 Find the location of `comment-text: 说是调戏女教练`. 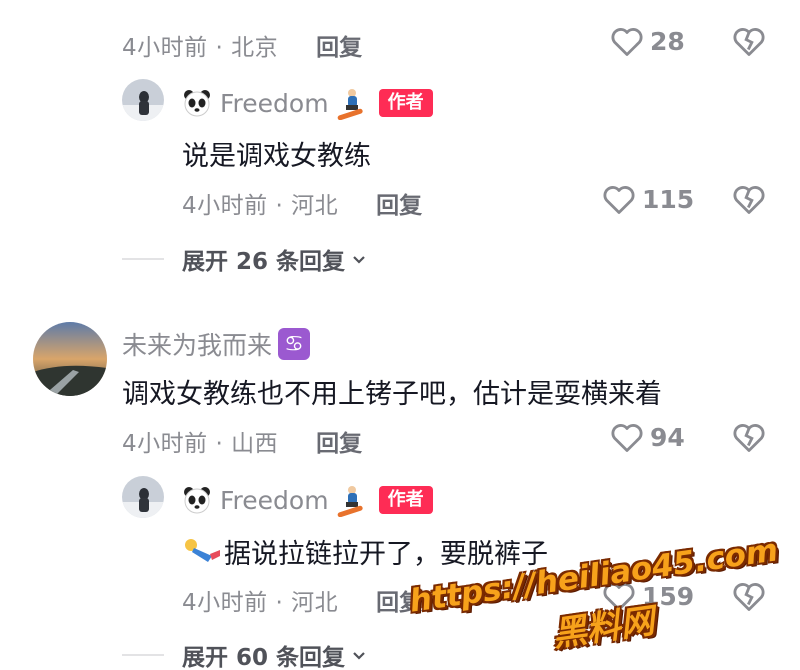

comment-text: 说是调戏女教练 is located at coordinates (276, 156).